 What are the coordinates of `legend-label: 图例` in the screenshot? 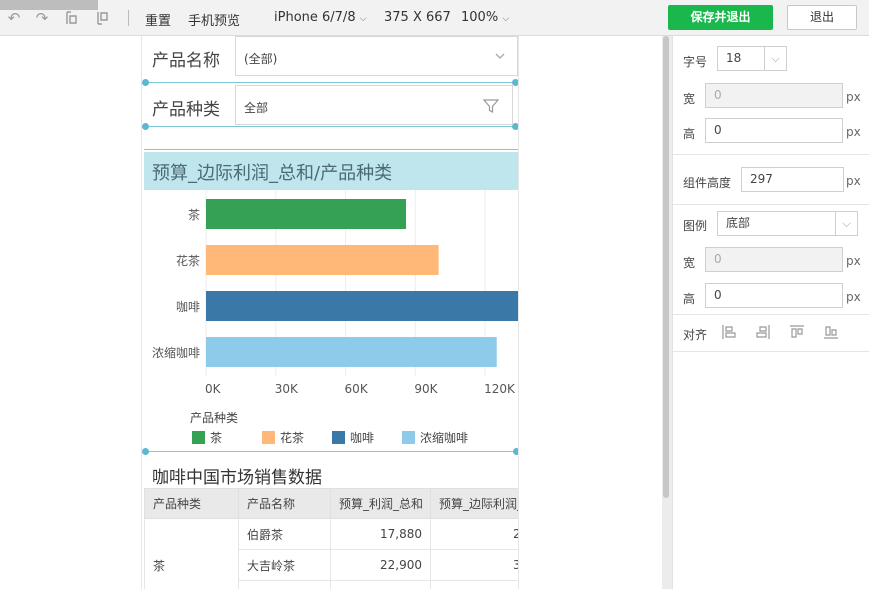 It's located at (695, 226).